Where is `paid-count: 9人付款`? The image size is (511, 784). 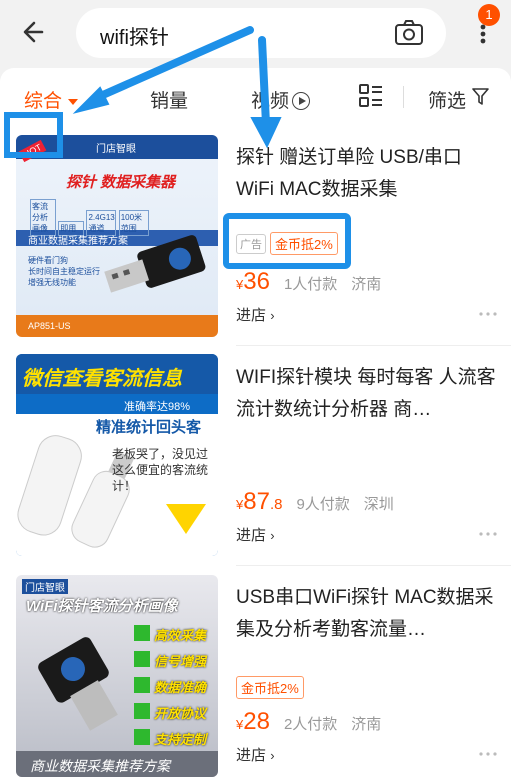 paid-count: 9人付款 is located at coordinates (323, 504).